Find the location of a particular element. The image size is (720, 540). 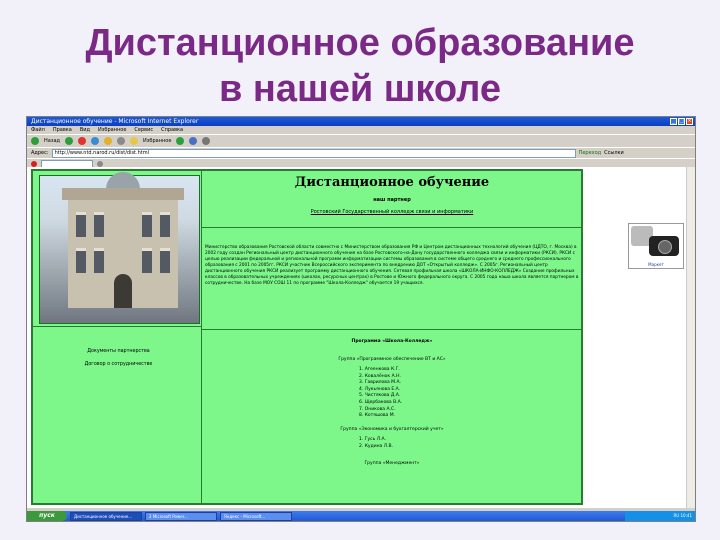

menu-bar: Файл Правка Вид Избранное Сервис Справка is located at coordinates (361, 130).